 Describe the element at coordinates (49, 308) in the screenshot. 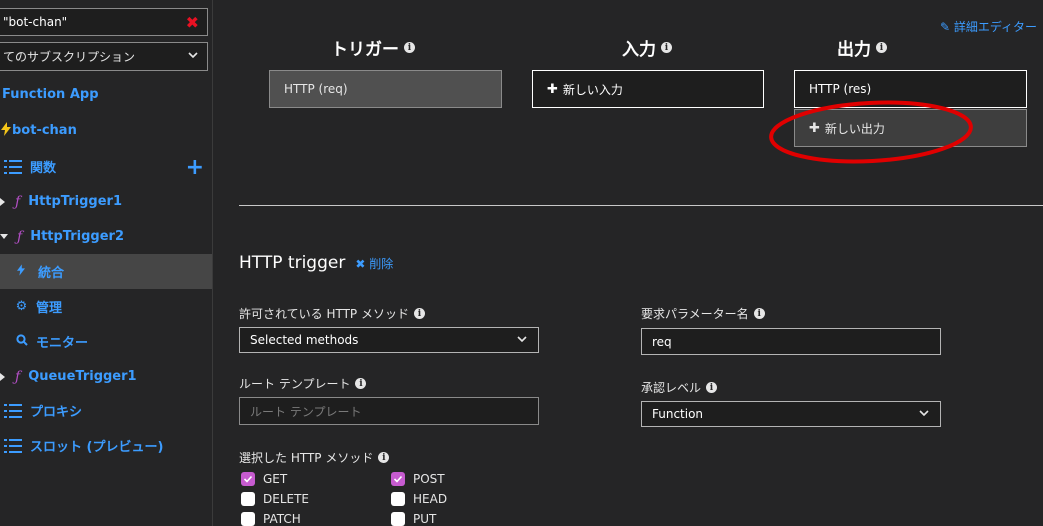

I see `sidebar-item-label: 管理` at that location.